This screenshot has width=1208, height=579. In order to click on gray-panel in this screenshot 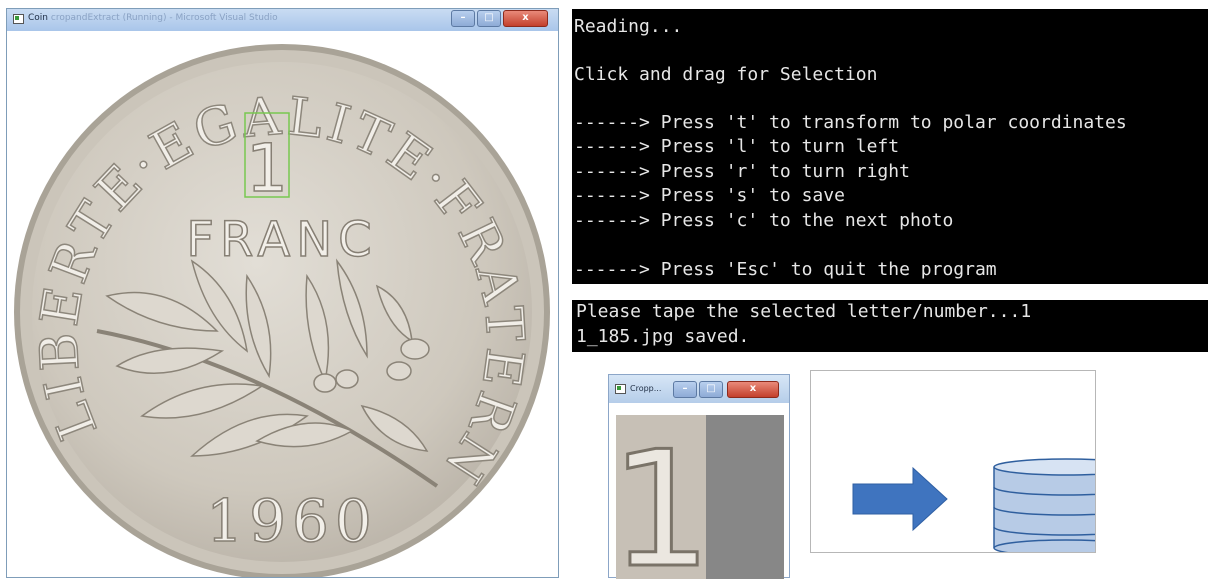, I will do `click(745, 497)`.